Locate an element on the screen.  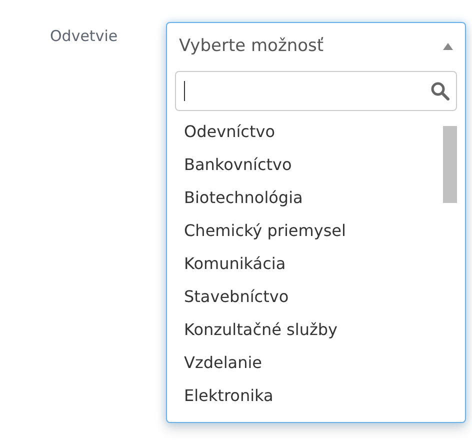
field-label: Odvetvie is located at coordinates (84, 36).